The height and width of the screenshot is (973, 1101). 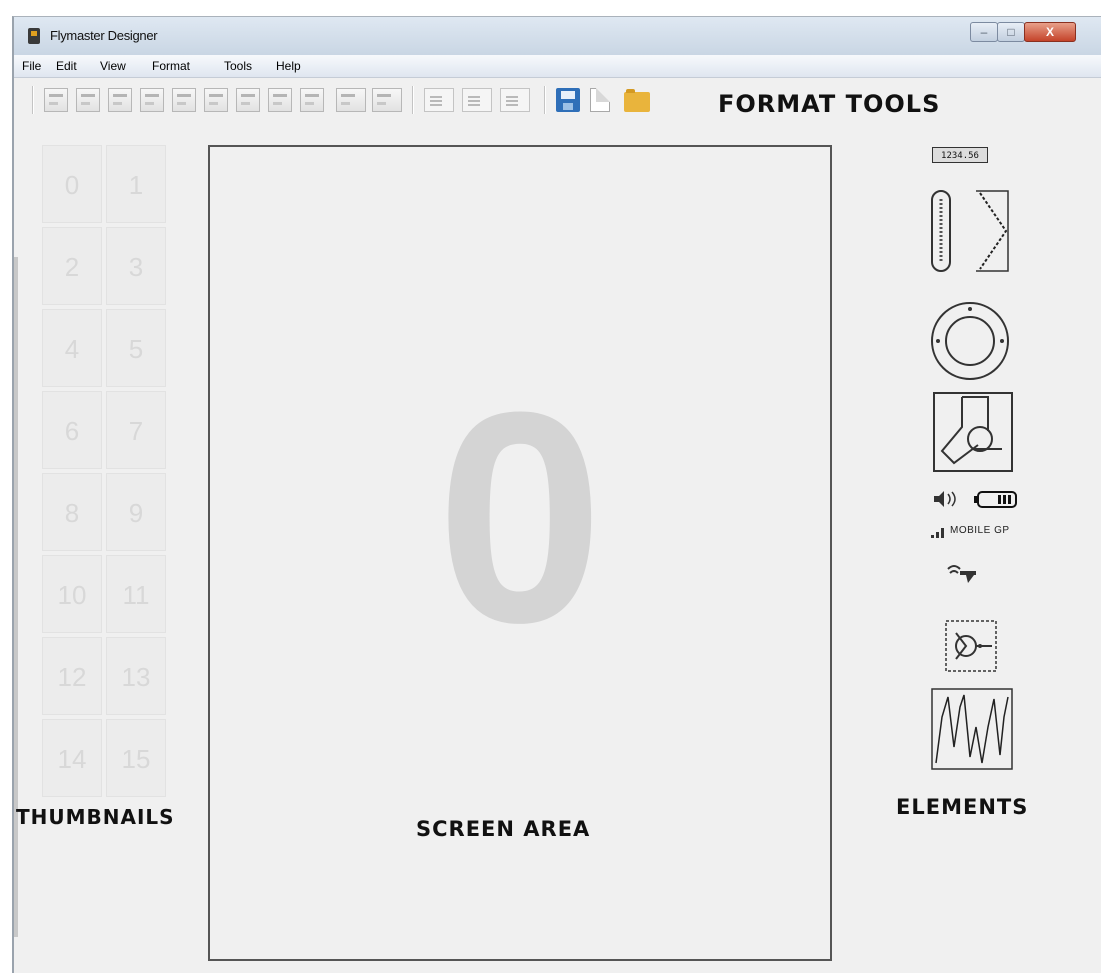 What do you see at coordinates (136, 266) in the screenshot?
I see `thumbnail-3: 3` at bounding box center [136, 266].